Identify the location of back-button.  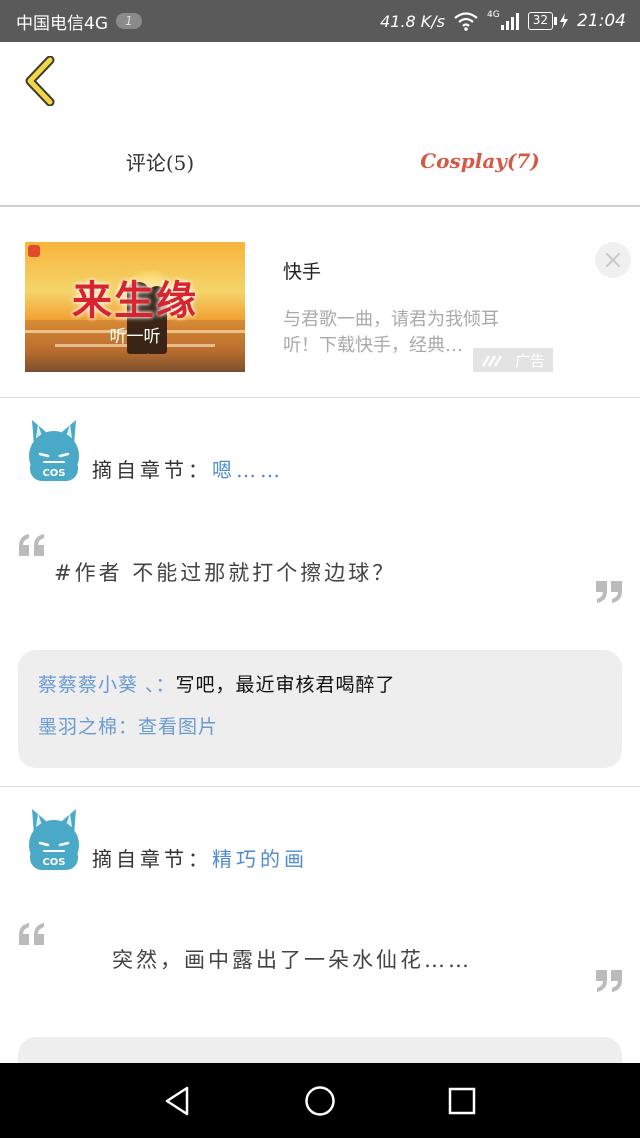
(42, 81).